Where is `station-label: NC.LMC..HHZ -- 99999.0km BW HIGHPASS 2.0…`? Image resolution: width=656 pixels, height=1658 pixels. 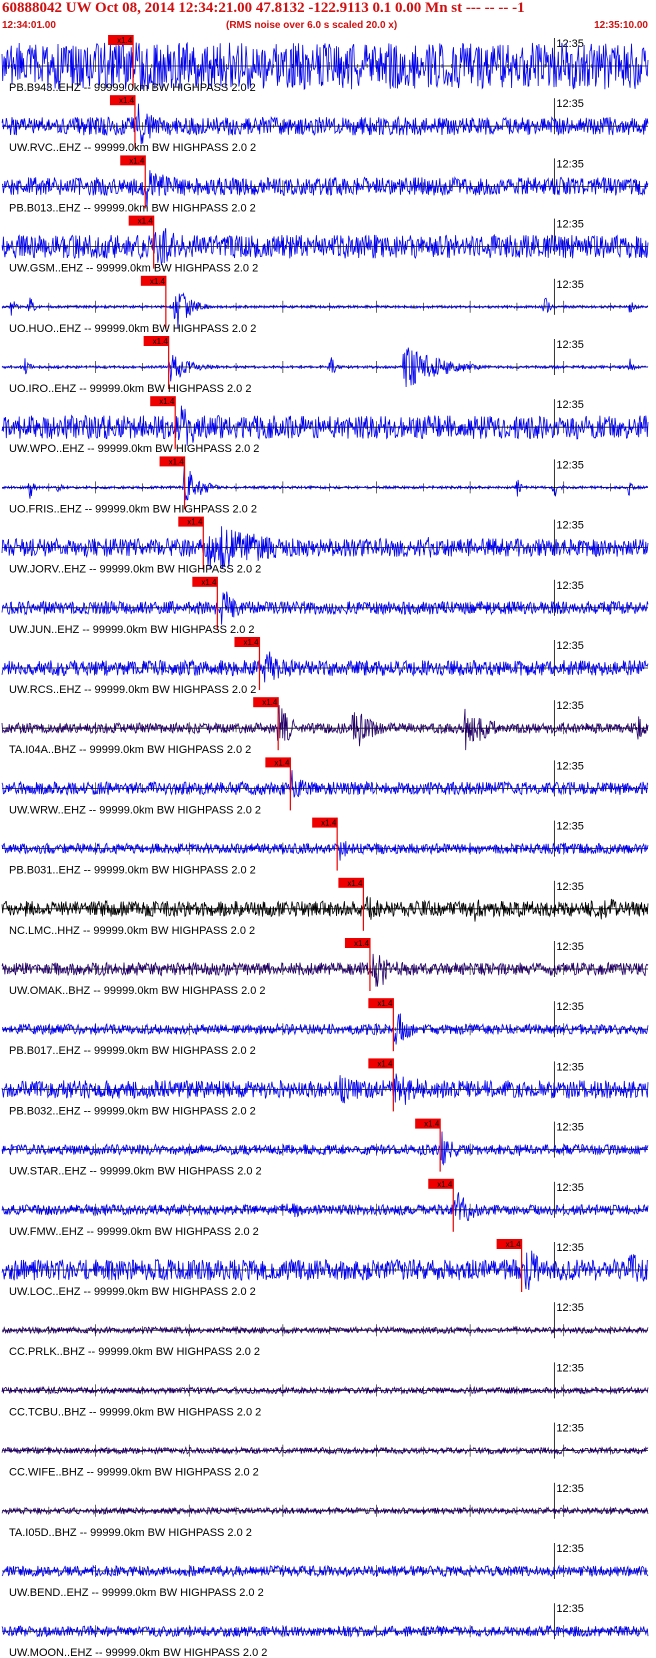
station-label: NC.LMC..HHZ -- 99999.0km BW HIGHPASS 2.0… is located at coordinates (132, 931).